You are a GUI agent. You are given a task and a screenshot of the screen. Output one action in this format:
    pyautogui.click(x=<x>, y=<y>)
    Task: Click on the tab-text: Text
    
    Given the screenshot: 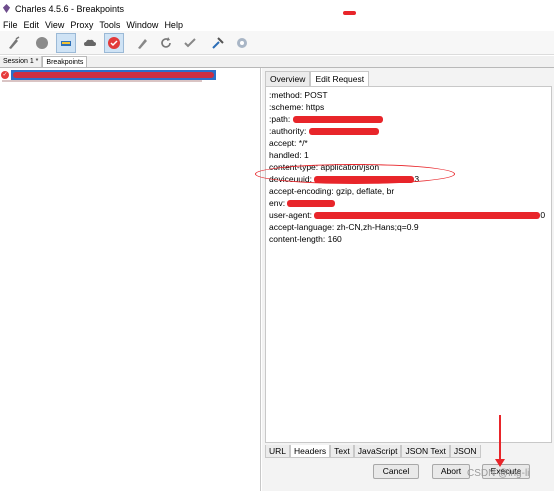 What is the action you would take?
    pyautogui.click(x=342, y=451)
    